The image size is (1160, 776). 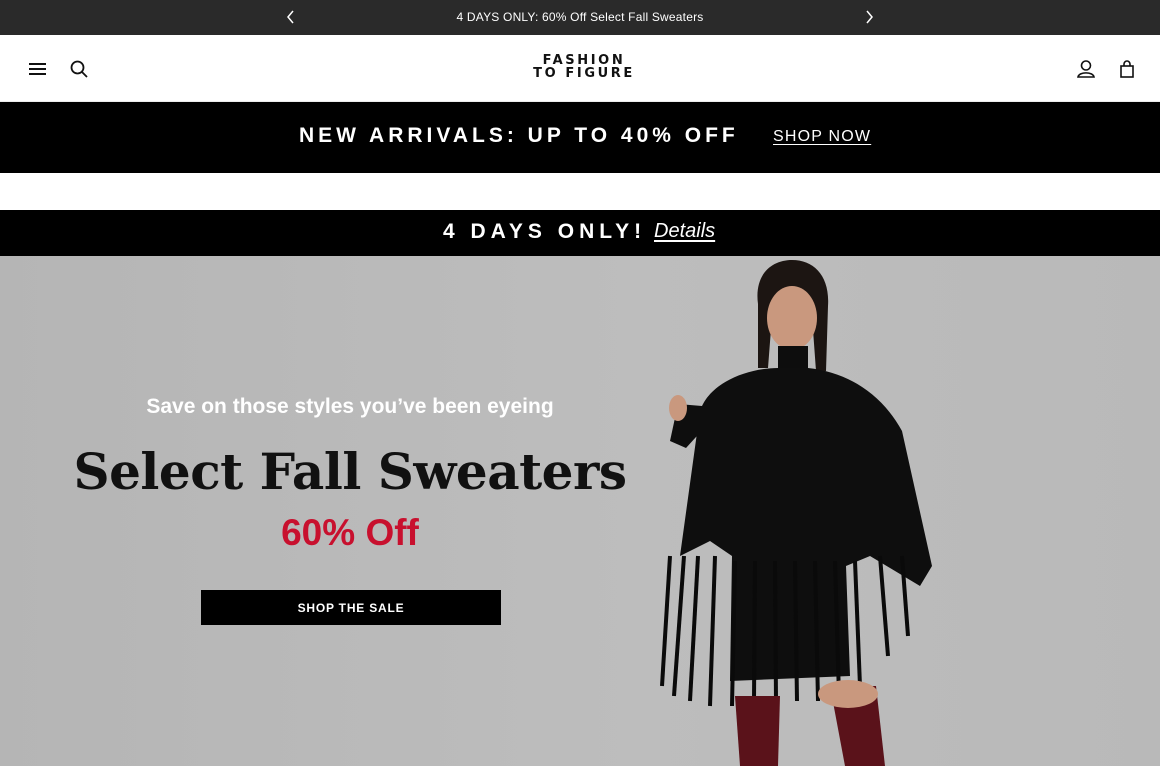 What do you see at coordinates (1127, 69) in the screenshot?
I see `shopping-bag-icon` at bounding box center [1127, 69].